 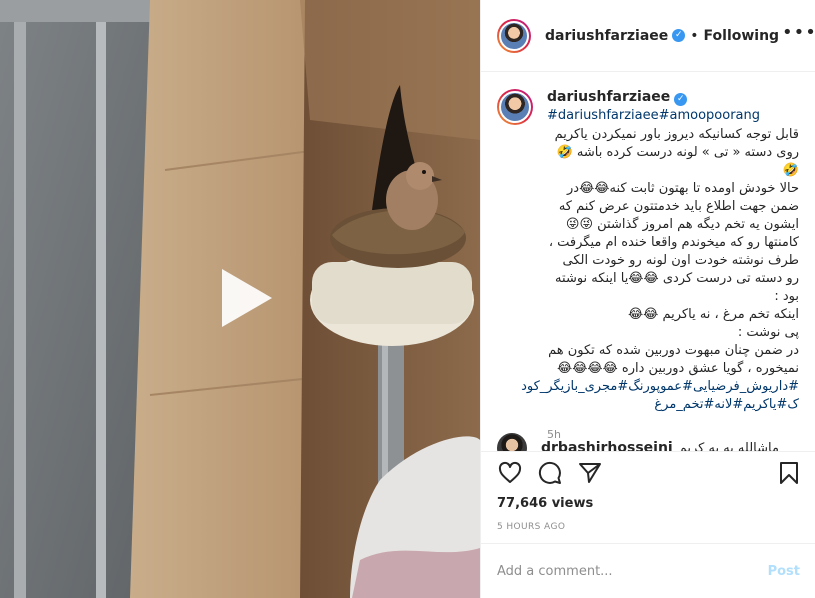 I want to click on commenter-avatar, so click(x=512, y=442).